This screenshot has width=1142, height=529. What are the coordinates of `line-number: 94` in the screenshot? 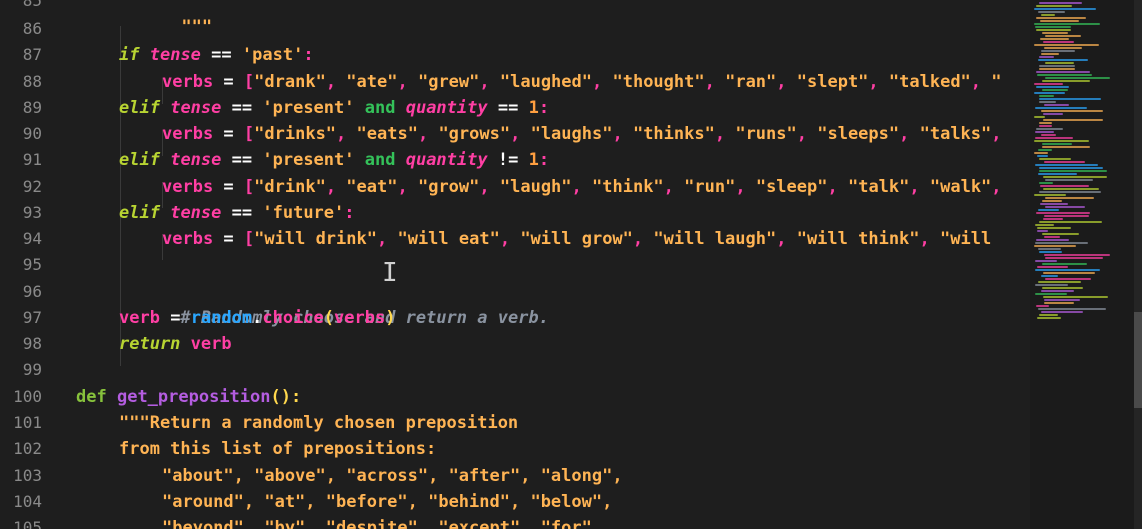 It's located at (32, 238).